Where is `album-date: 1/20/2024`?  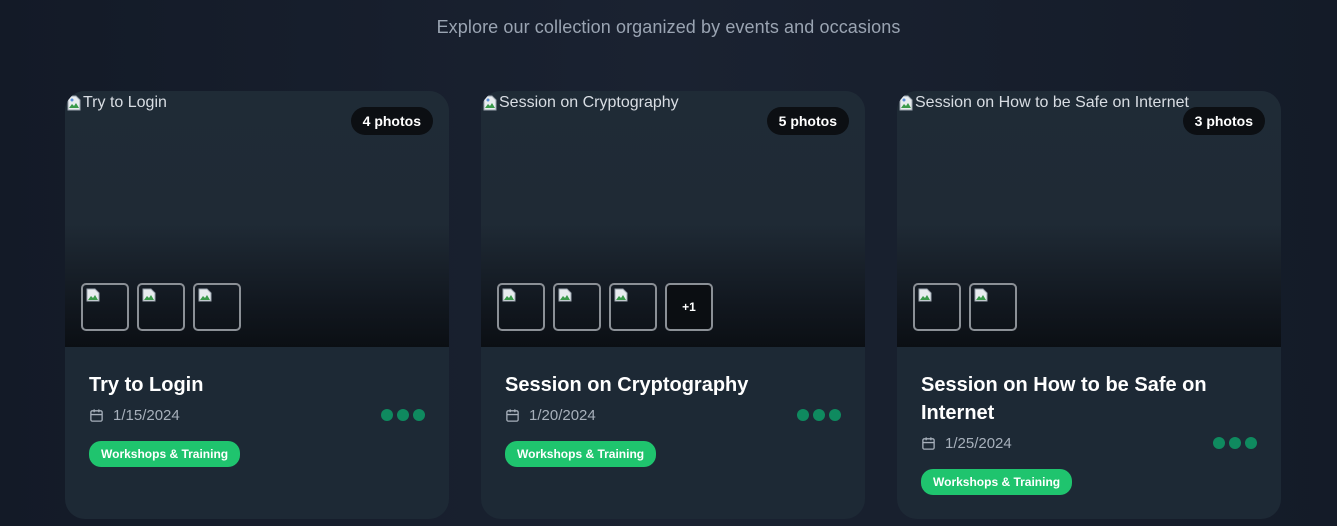
album-date: 1/20/2024 is located at coordinates (550, 415).